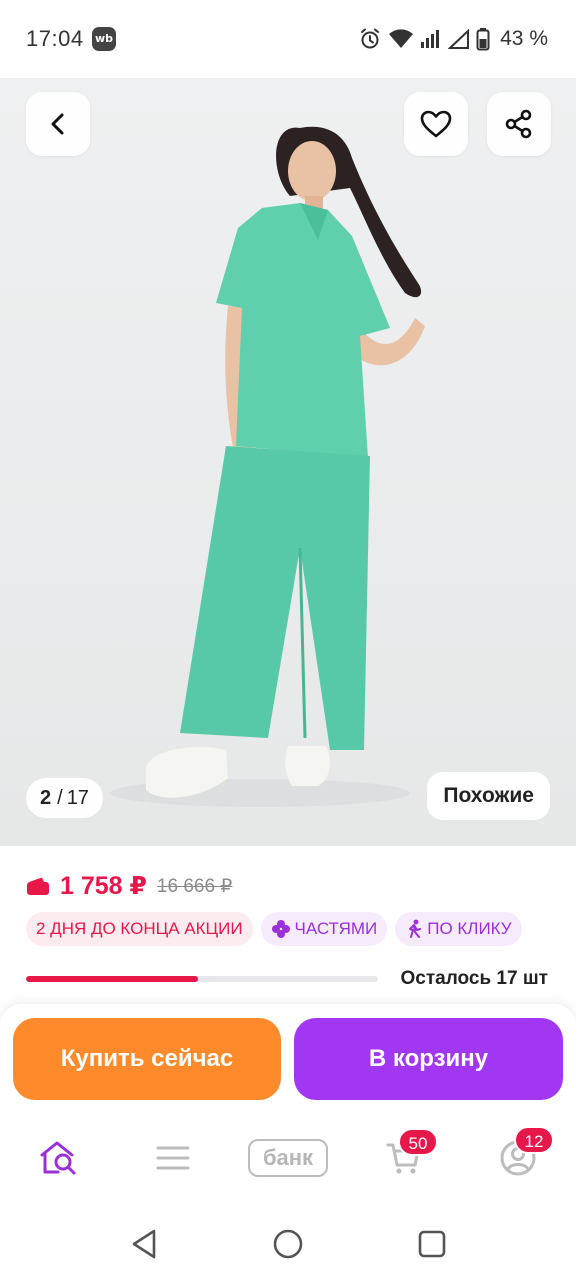 The image size is (576, 1280). Describe the element at coordinates (524, 38) in the screenshot. I see `battery-percent: 43 %` at that location.